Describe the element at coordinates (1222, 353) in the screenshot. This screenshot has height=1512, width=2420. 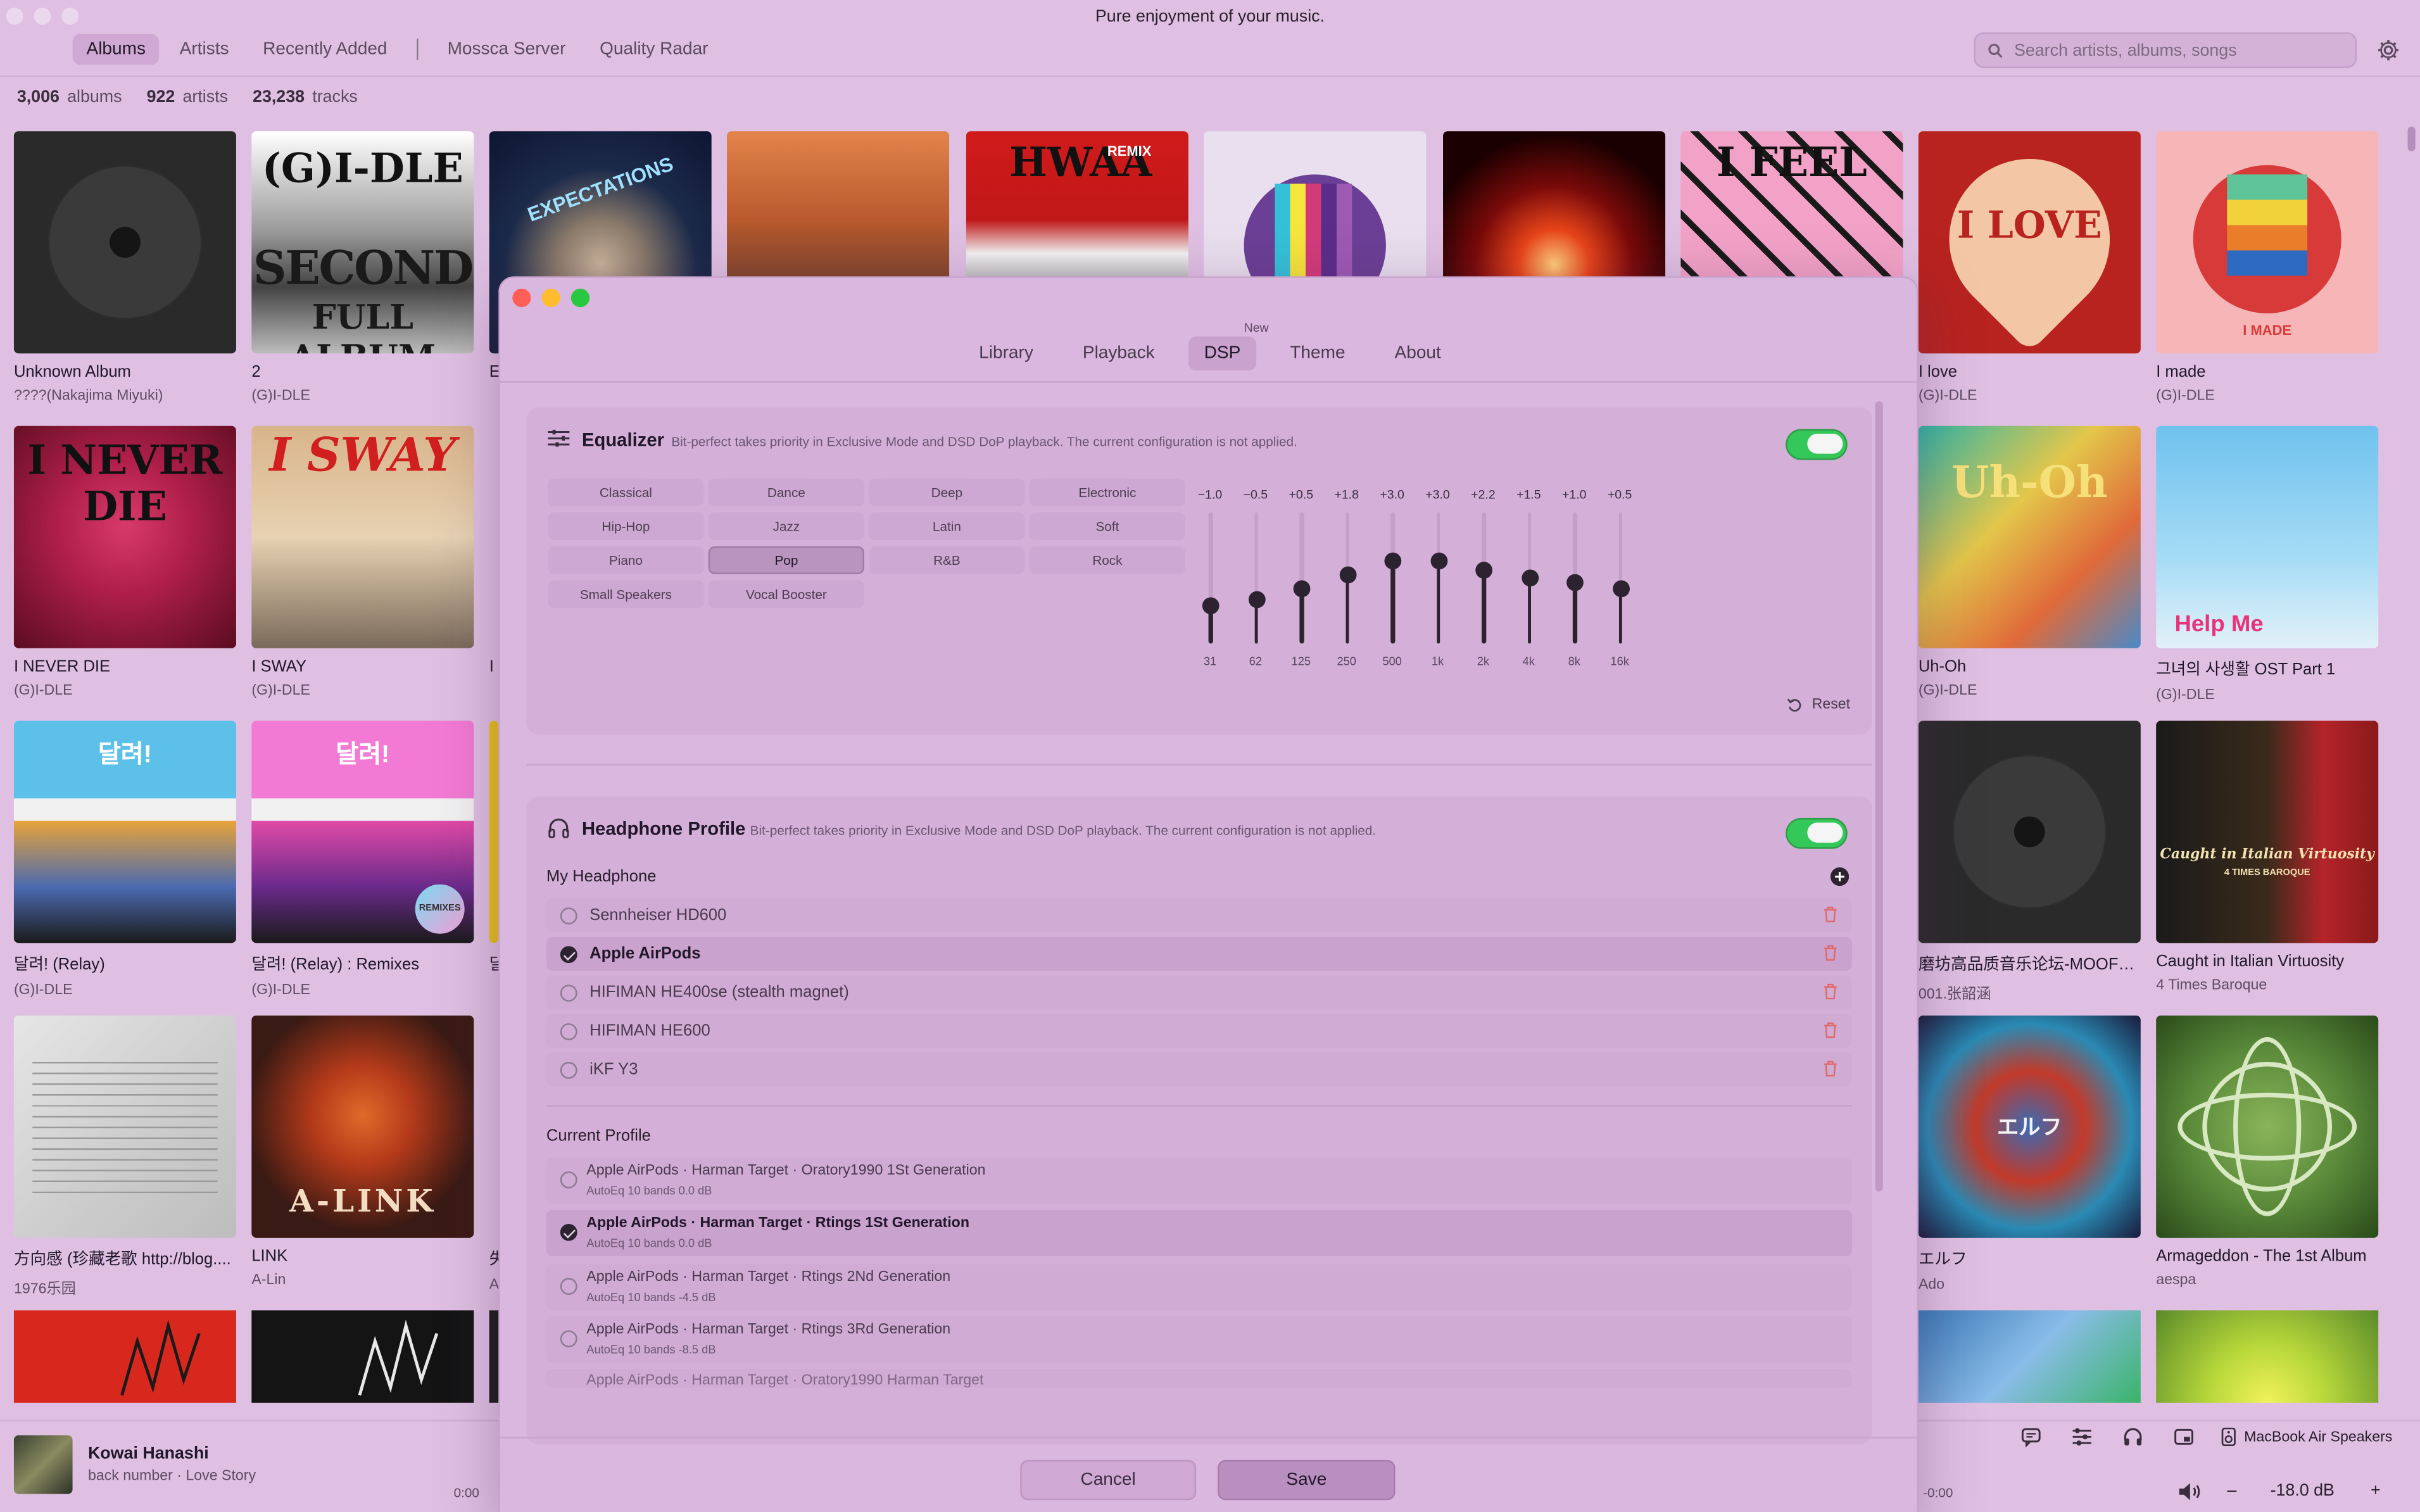
I see `tab-dsp: DSP` at that location.